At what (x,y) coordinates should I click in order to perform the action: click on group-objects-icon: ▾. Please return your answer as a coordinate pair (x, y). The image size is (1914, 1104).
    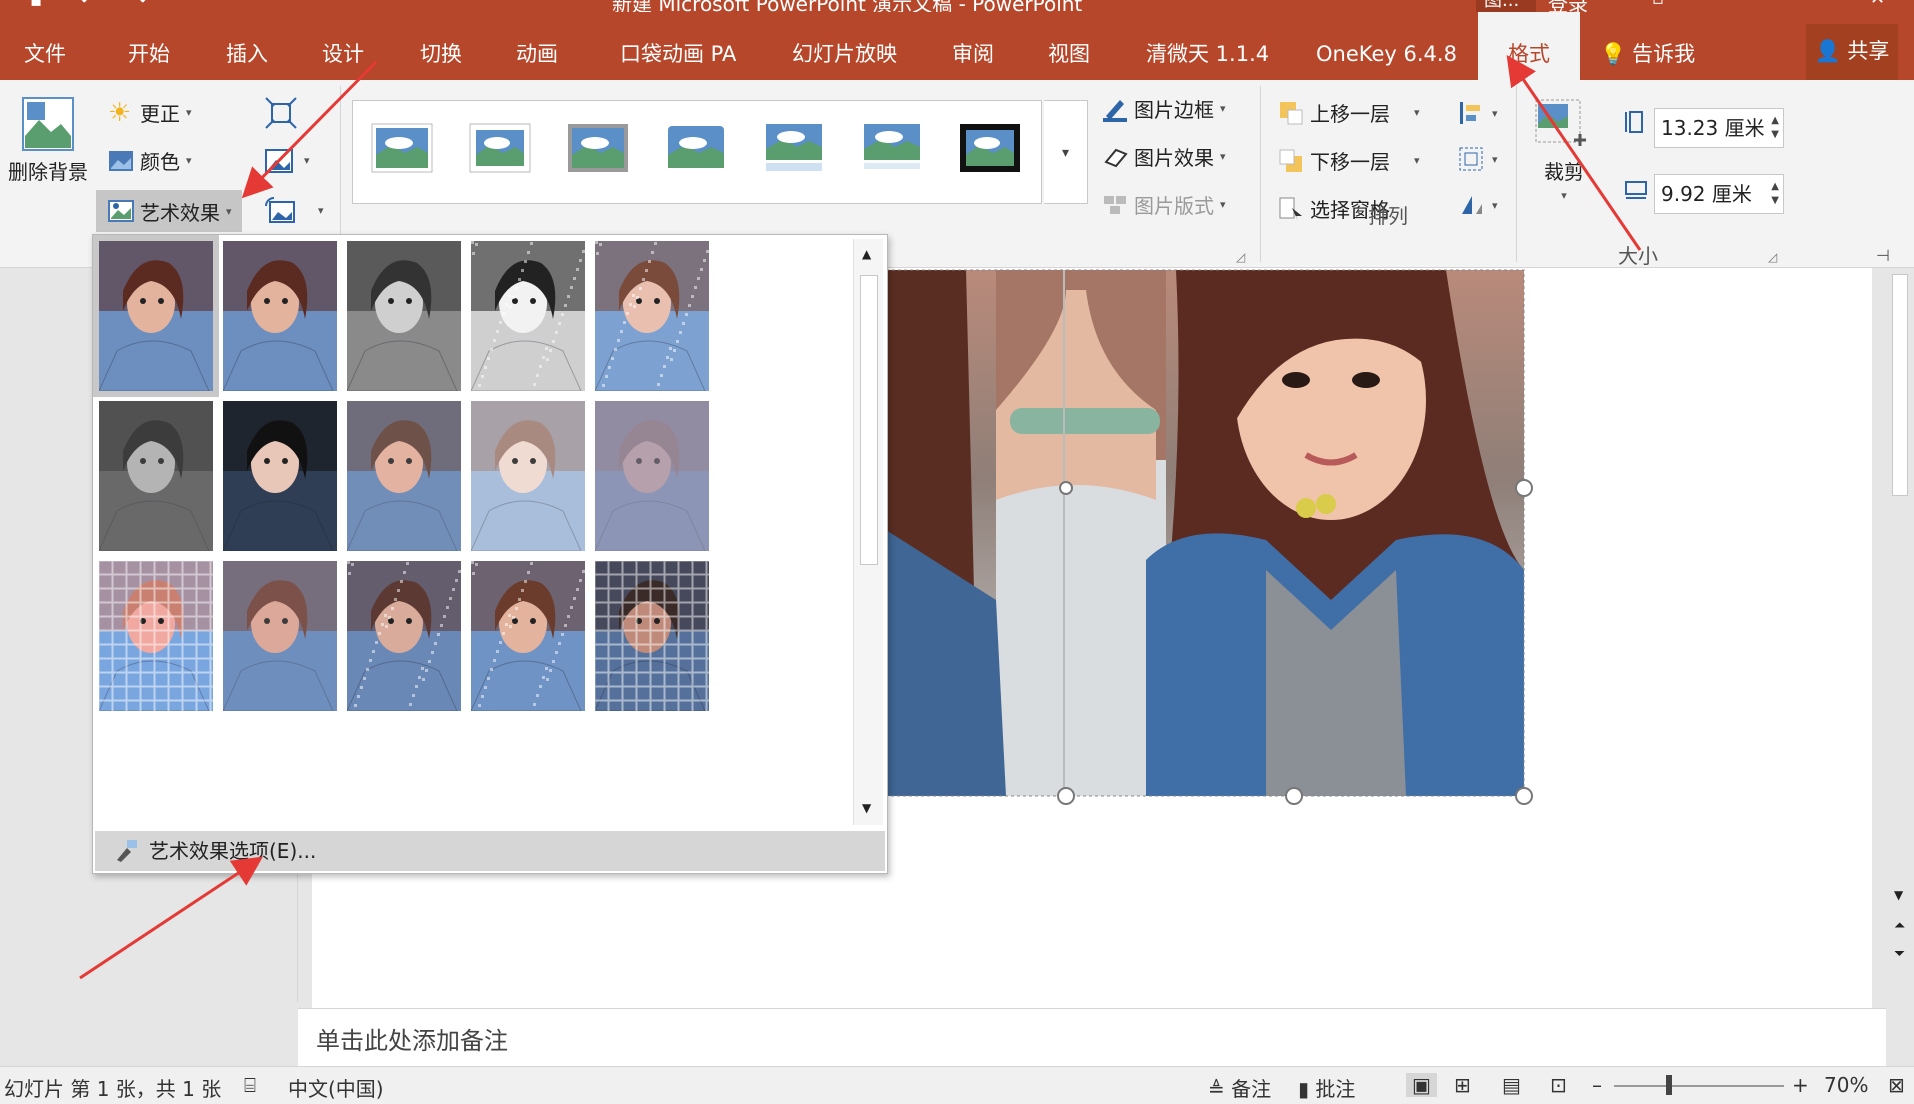
    Looking at the image, I should click on (1478, 159).